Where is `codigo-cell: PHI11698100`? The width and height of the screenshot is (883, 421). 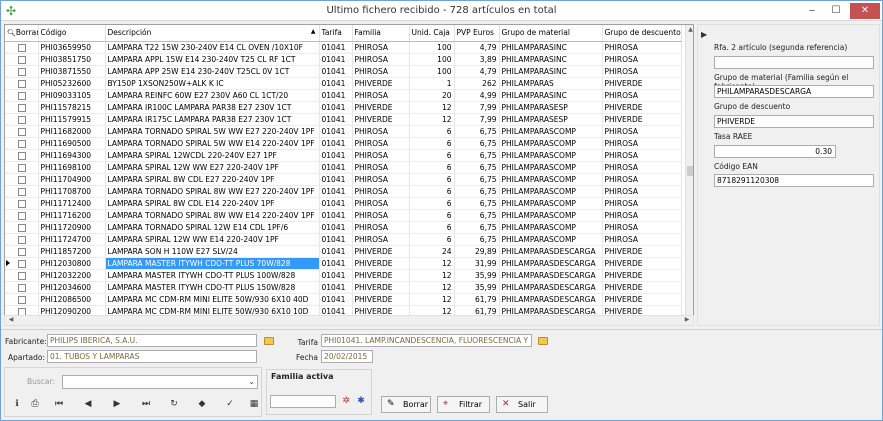
codigo-cell: PHI11698100 is located at coordinates (72, 167).